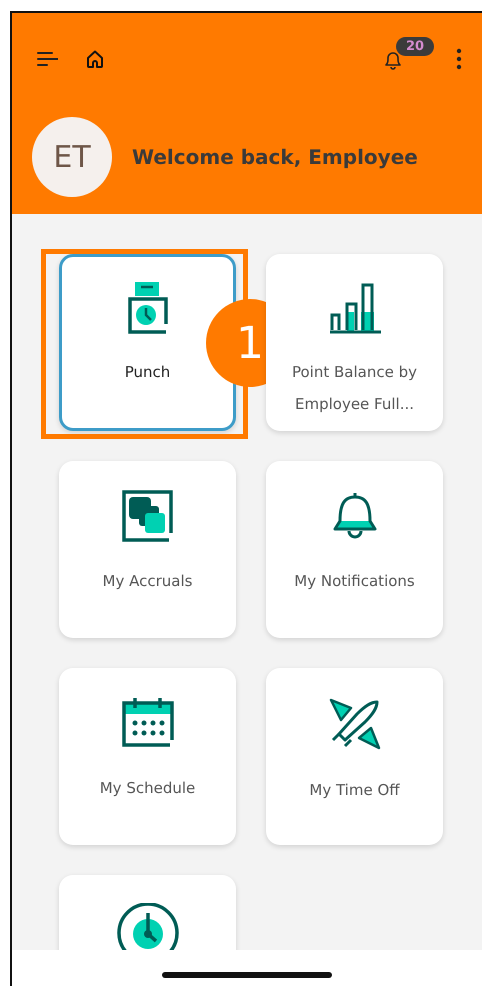 This screenshot has height=986, width=482. What do you see at coordinates (275, 157) in the screenshot?
I see `welcome-text: Welcome back, Employee` at bounding box center [275, 157].